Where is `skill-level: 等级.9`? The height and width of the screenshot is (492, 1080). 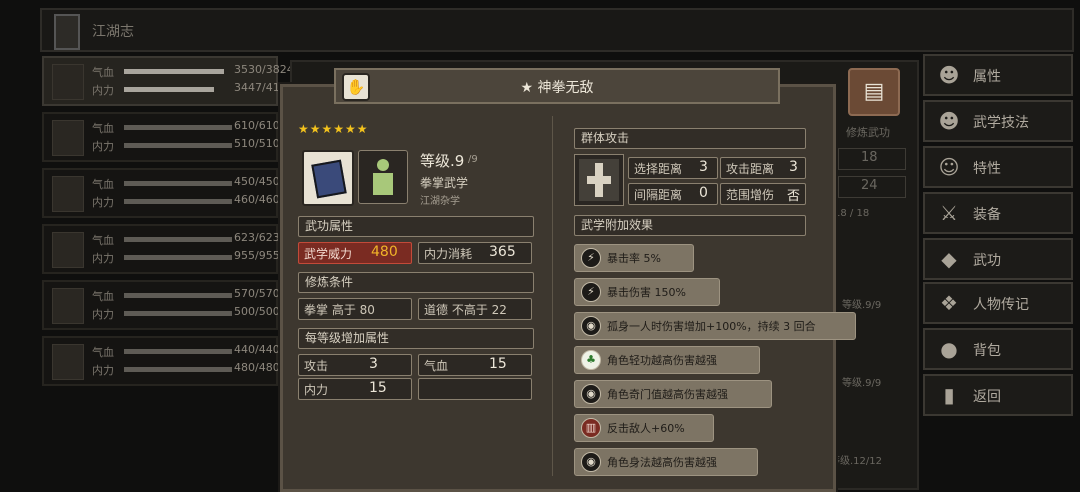 skill-level: 等级.9 is located at coordinates (442, 161).